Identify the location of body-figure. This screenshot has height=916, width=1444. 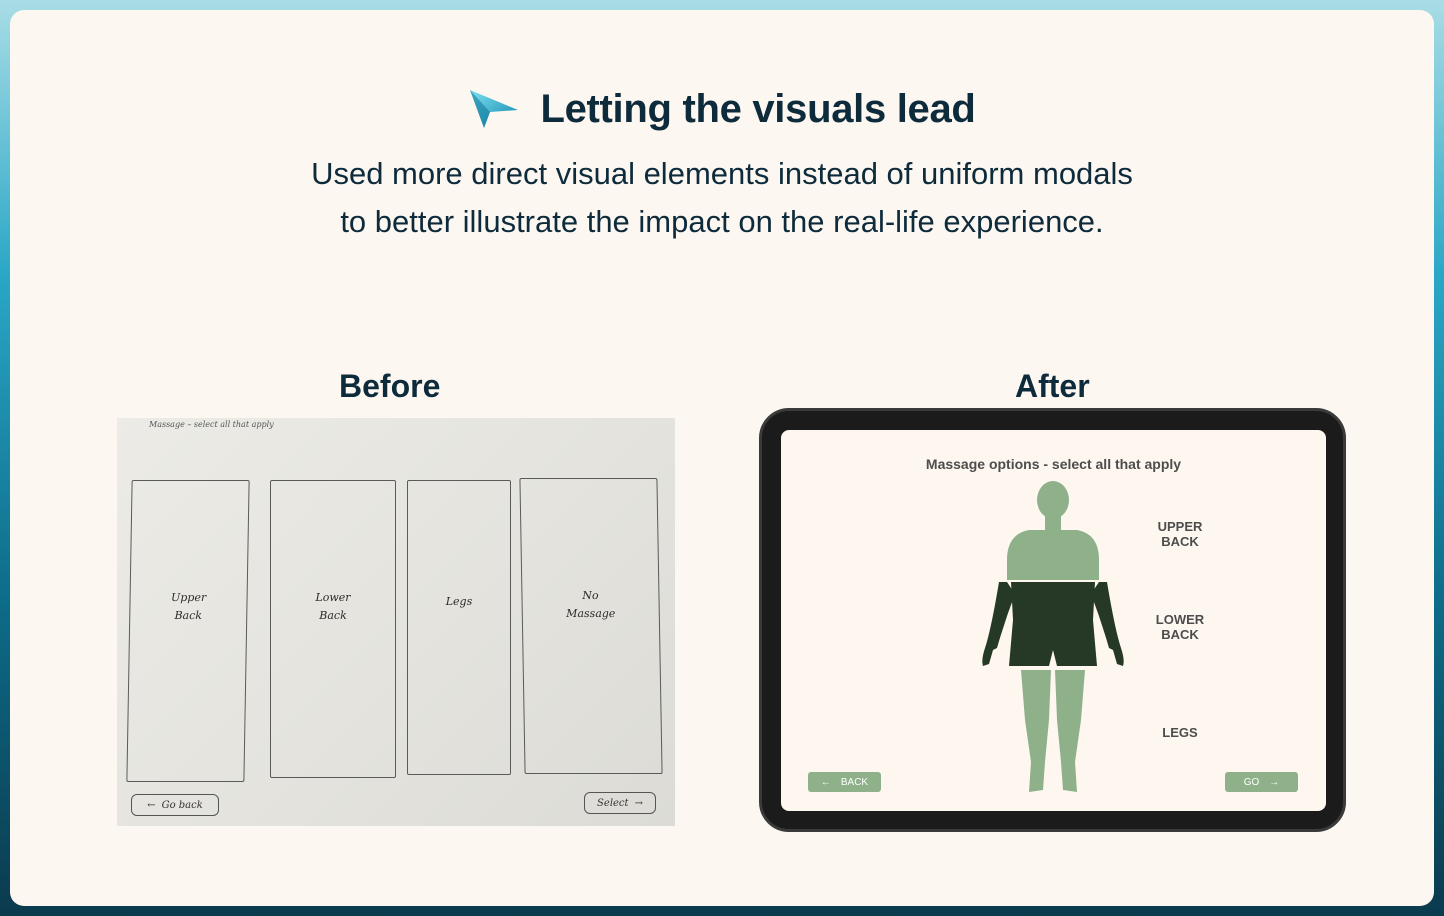
(1053, 636).